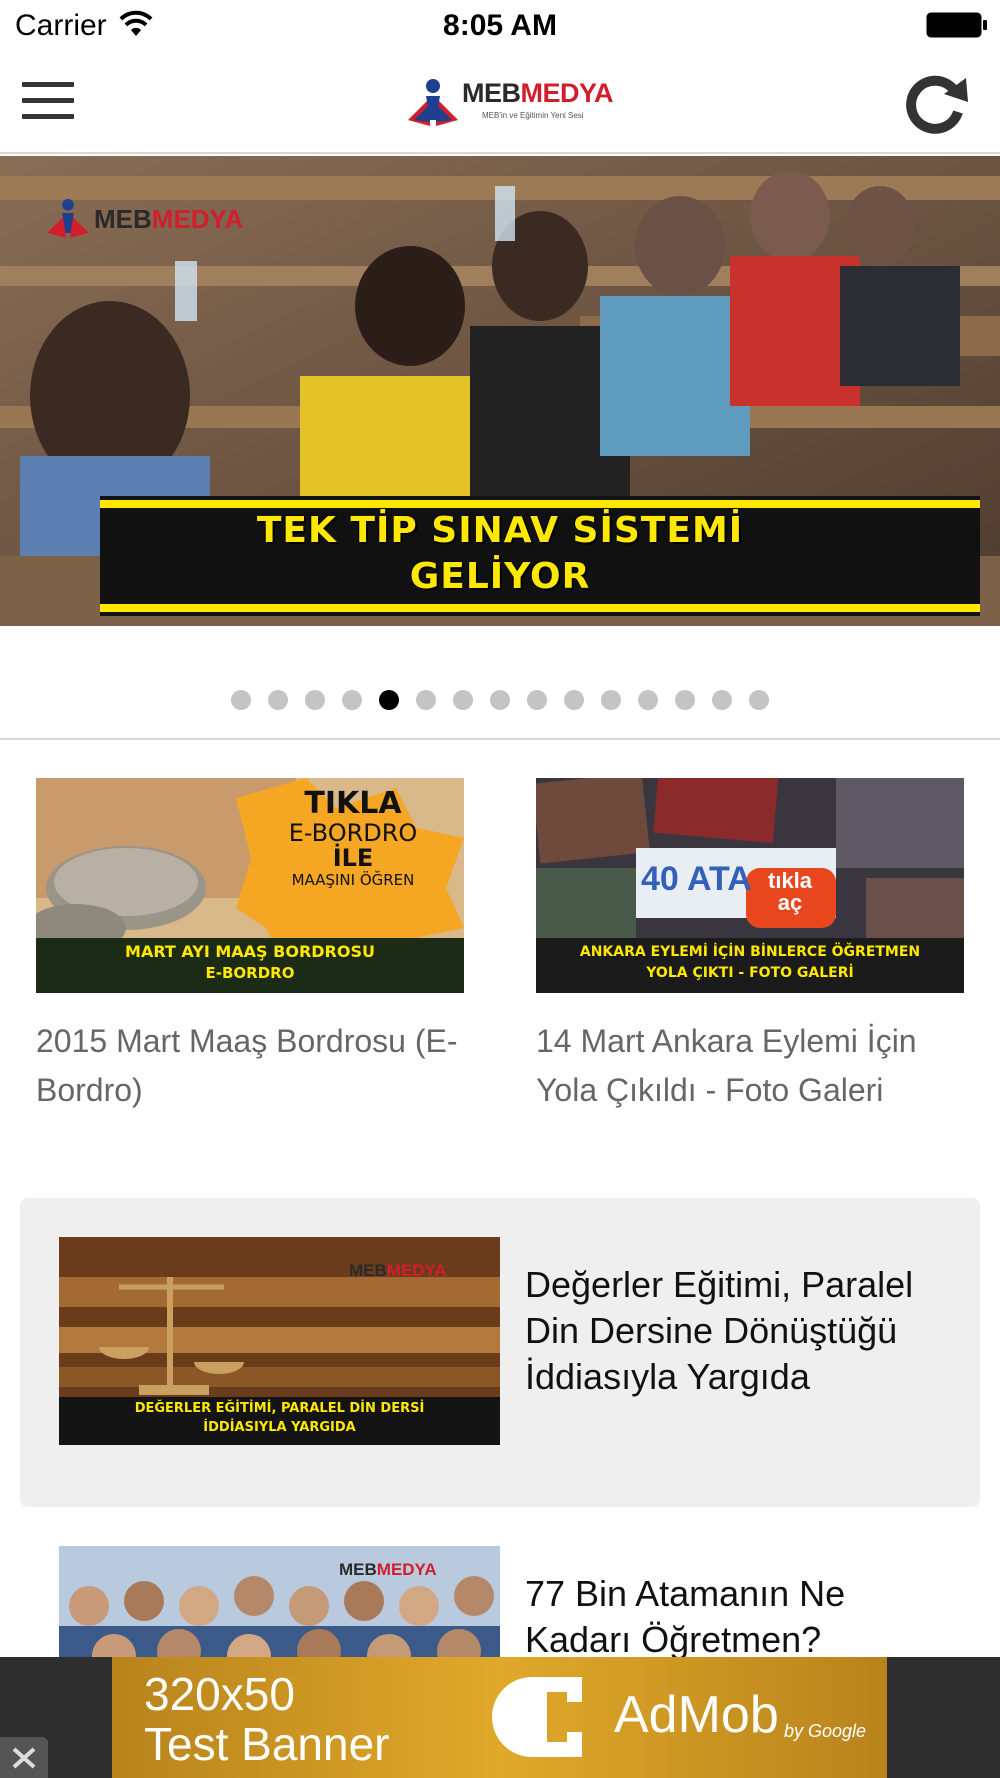  I want to click on hero-title: TEK TİP SINAV SİSTEMİ GELİYOR, so click(500, 554).